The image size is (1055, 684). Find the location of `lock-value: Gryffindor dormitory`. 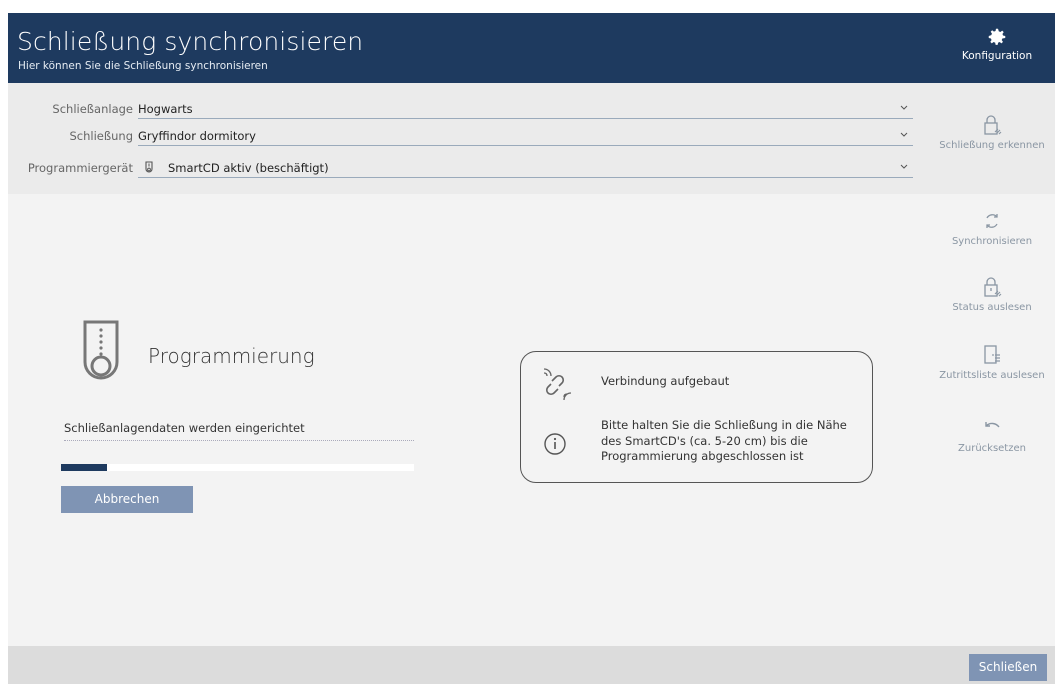

lock-value: Gryffindor dormitory is located at coordinates (197, 136).